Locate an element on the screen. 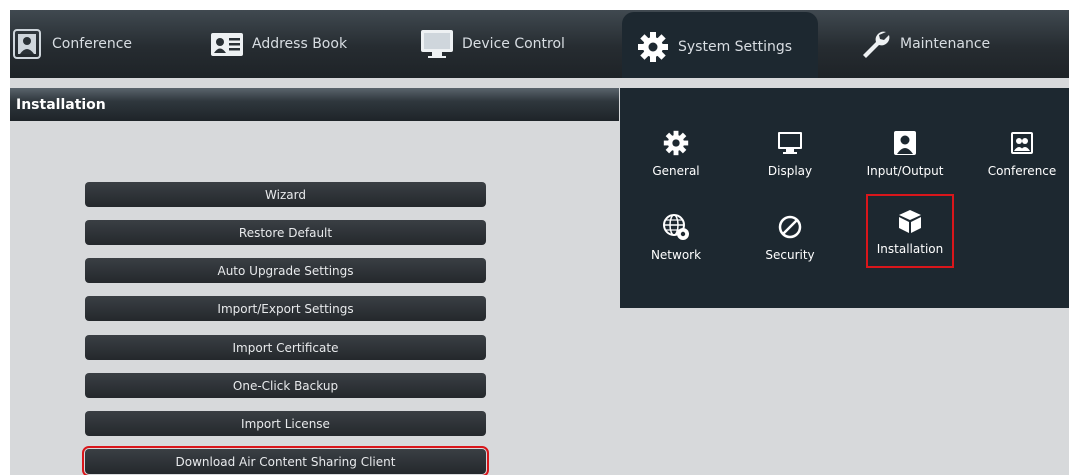 The image size is (1069, 475). tab-label: Conference is located at coordinates (92, 44).